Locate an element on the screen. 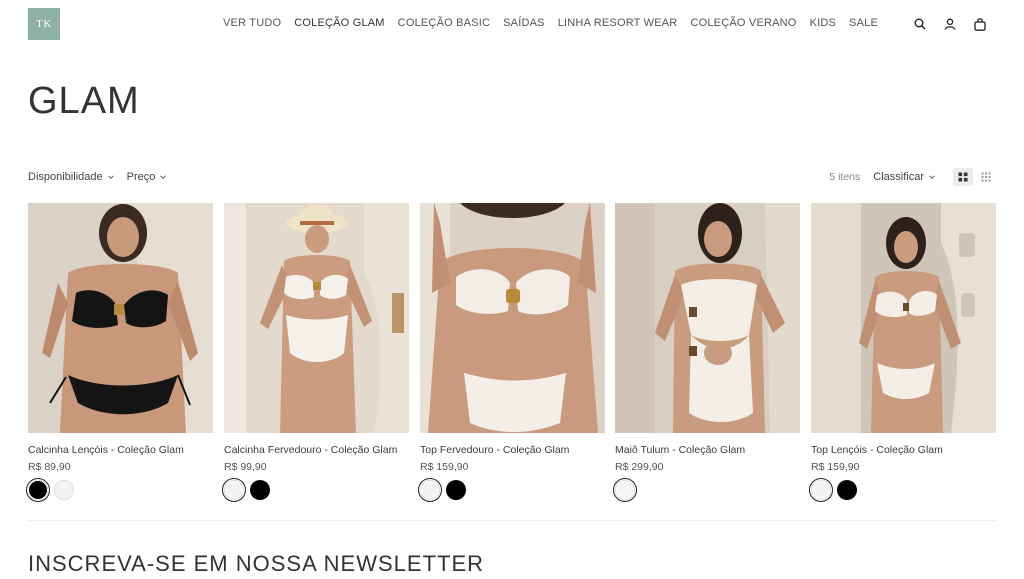 This screenshot has width=1024, height=579. sort-dropdown: Classificar is located at coordinates (904, 177).